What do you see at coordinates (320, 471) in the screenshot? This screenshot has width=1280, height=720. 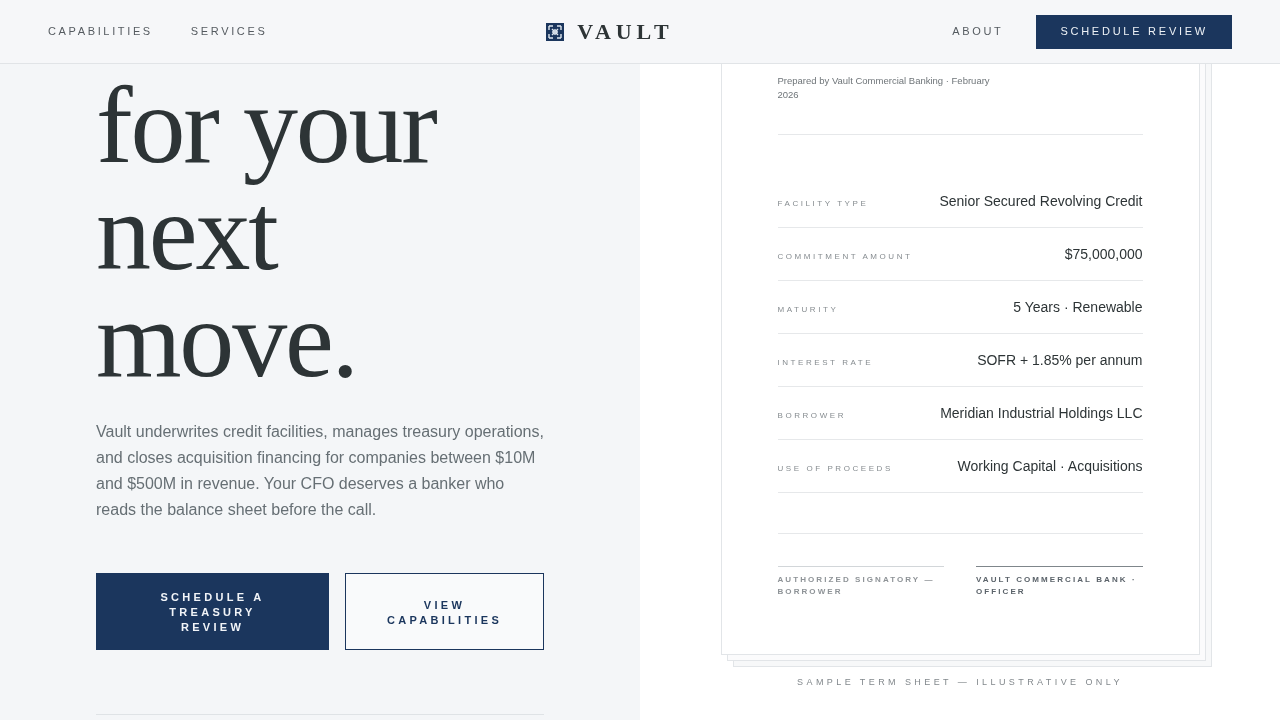 I see `hero-description: Vault underwrites credit facilities, manages treasury operations, and closes acquisition financing for companies between $10M and $500M in revenue. Your CFO deserves a banker who reads the balance sheet before the call.` at bounding box center [320, 471].